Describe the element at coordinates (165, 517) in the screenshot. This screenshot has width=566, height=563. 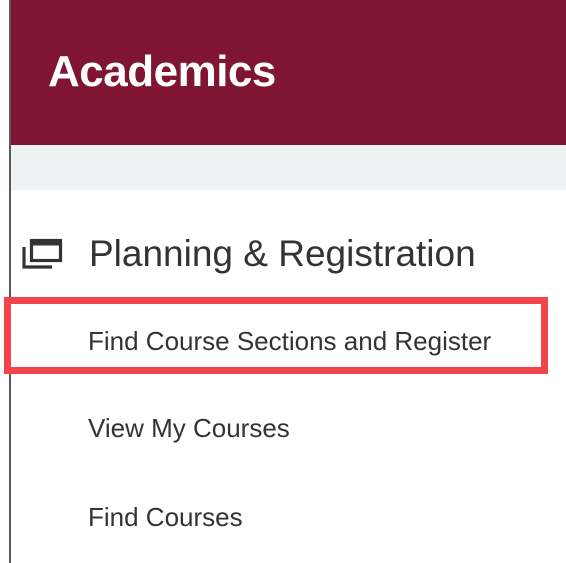
I see `find-courses-link: Find Courses` at that location.